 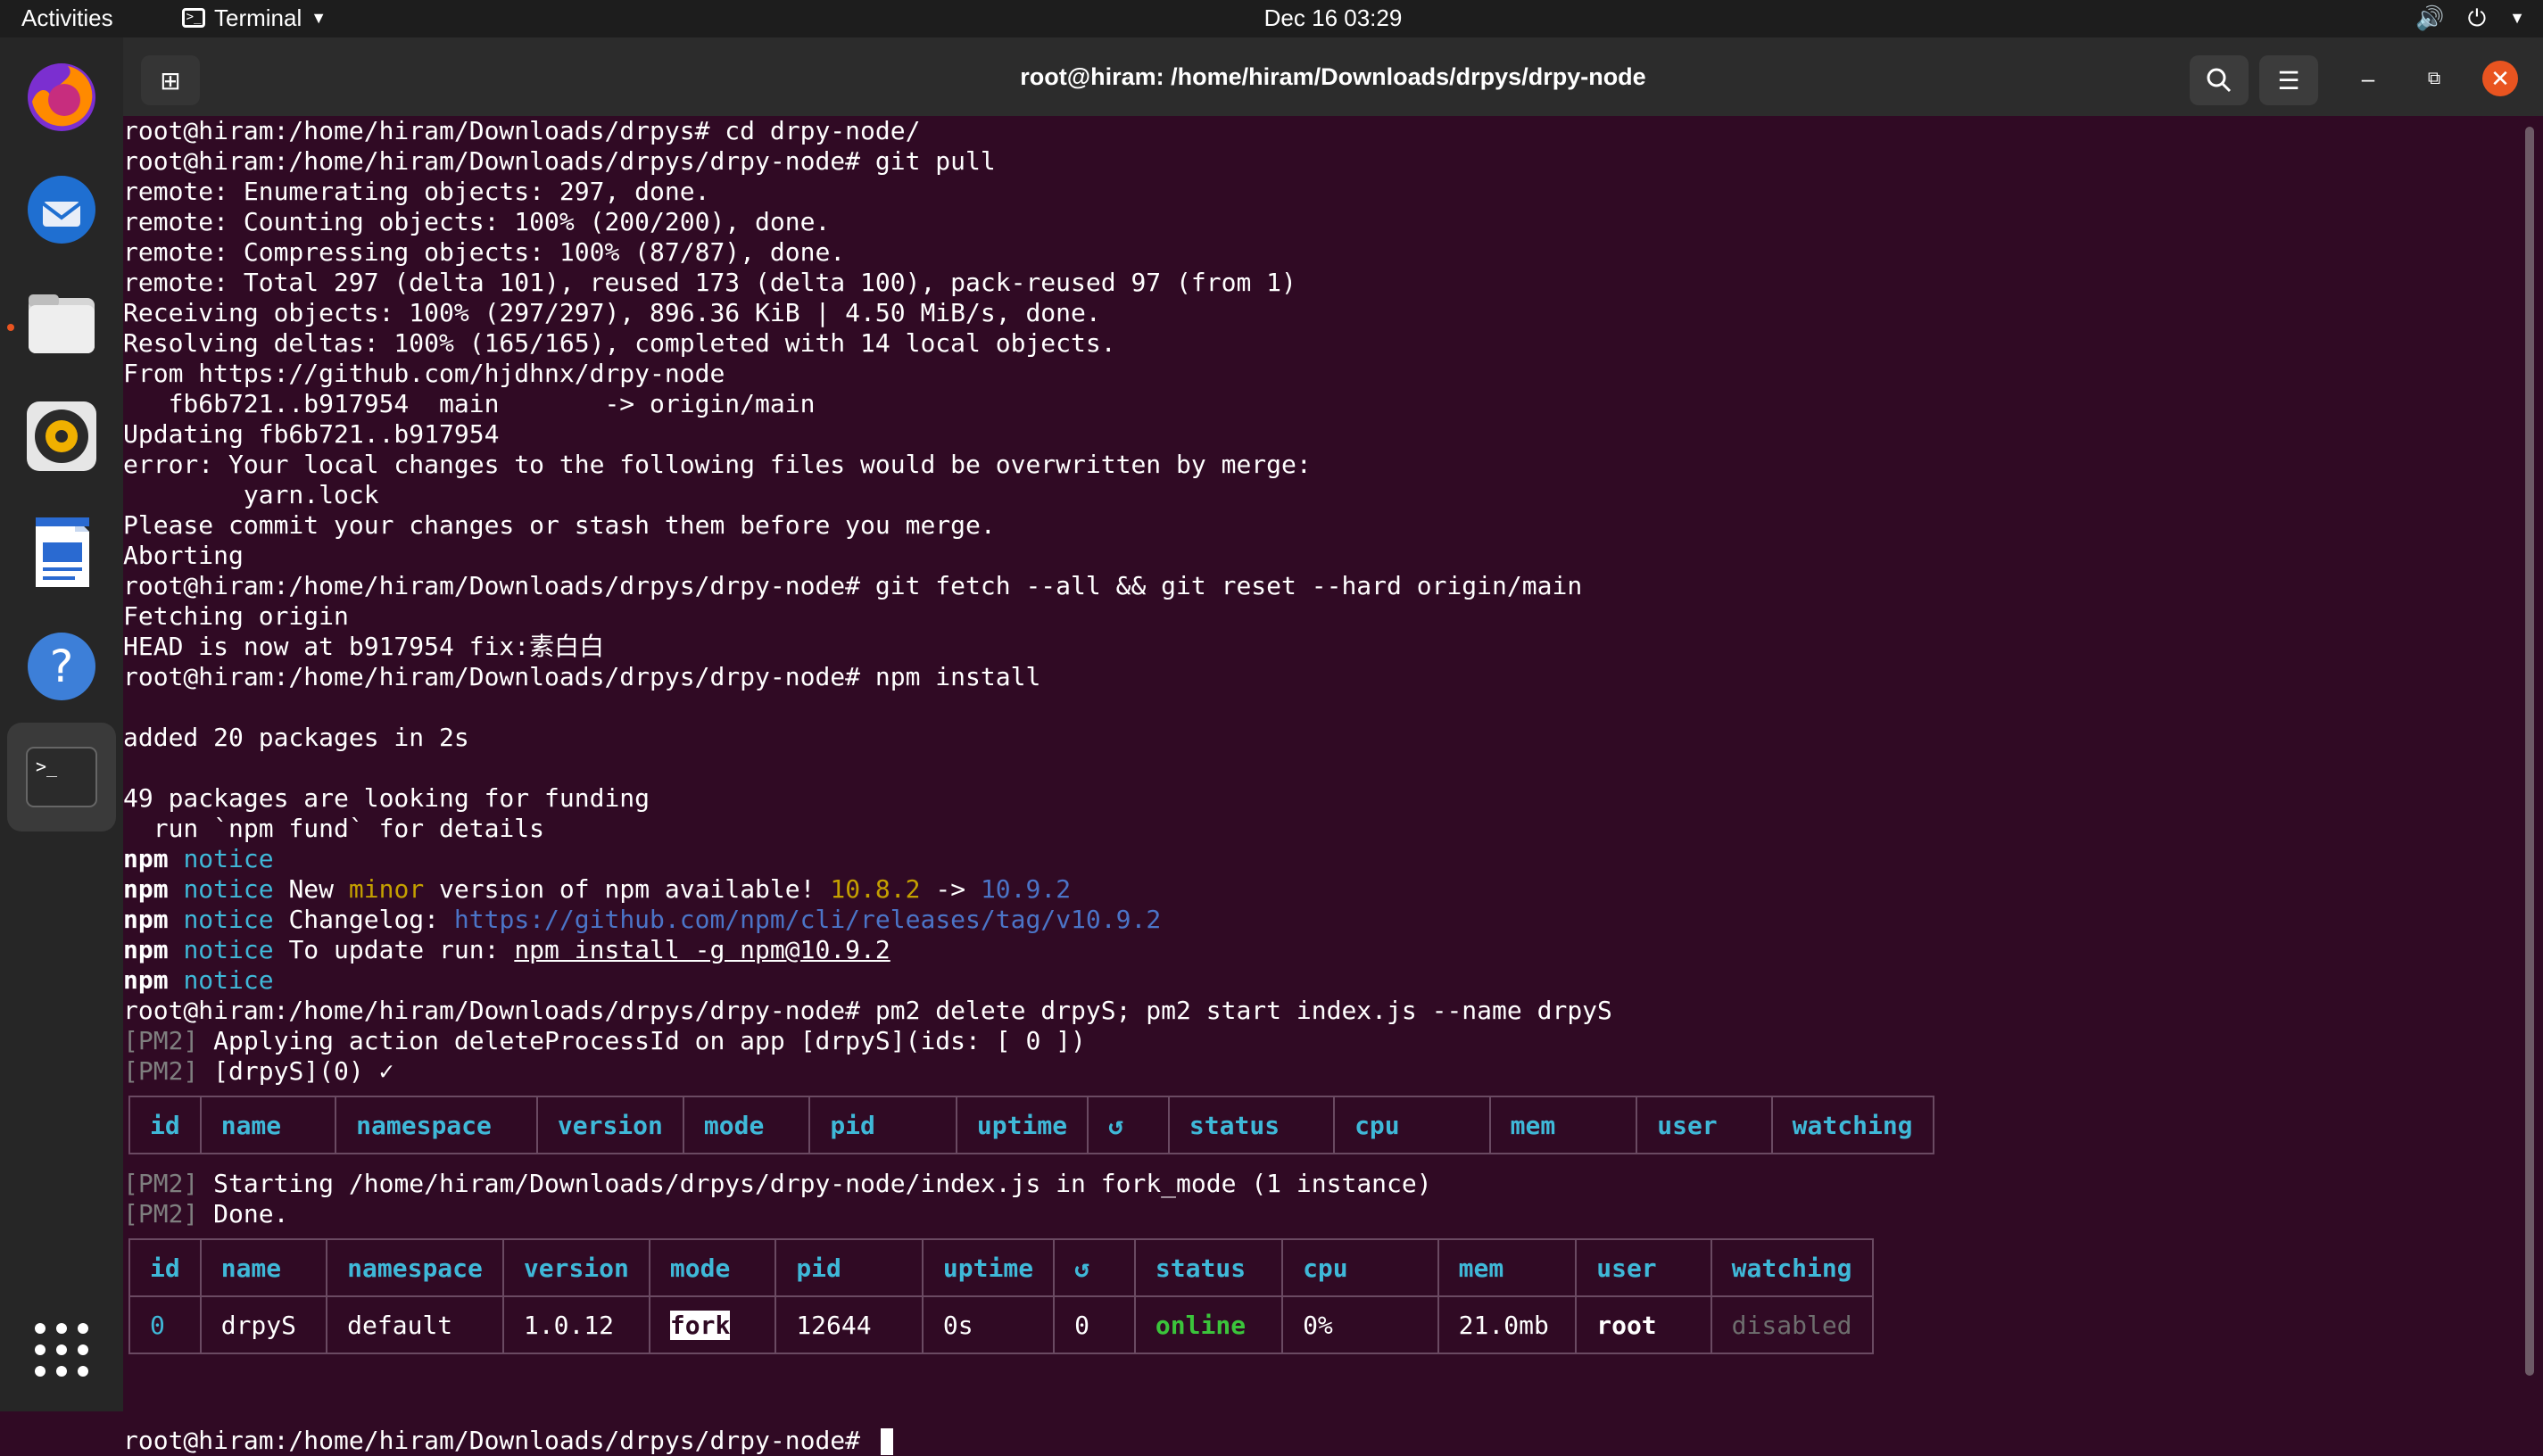 I want to click on files-launcher, so click(x=61, y=324).